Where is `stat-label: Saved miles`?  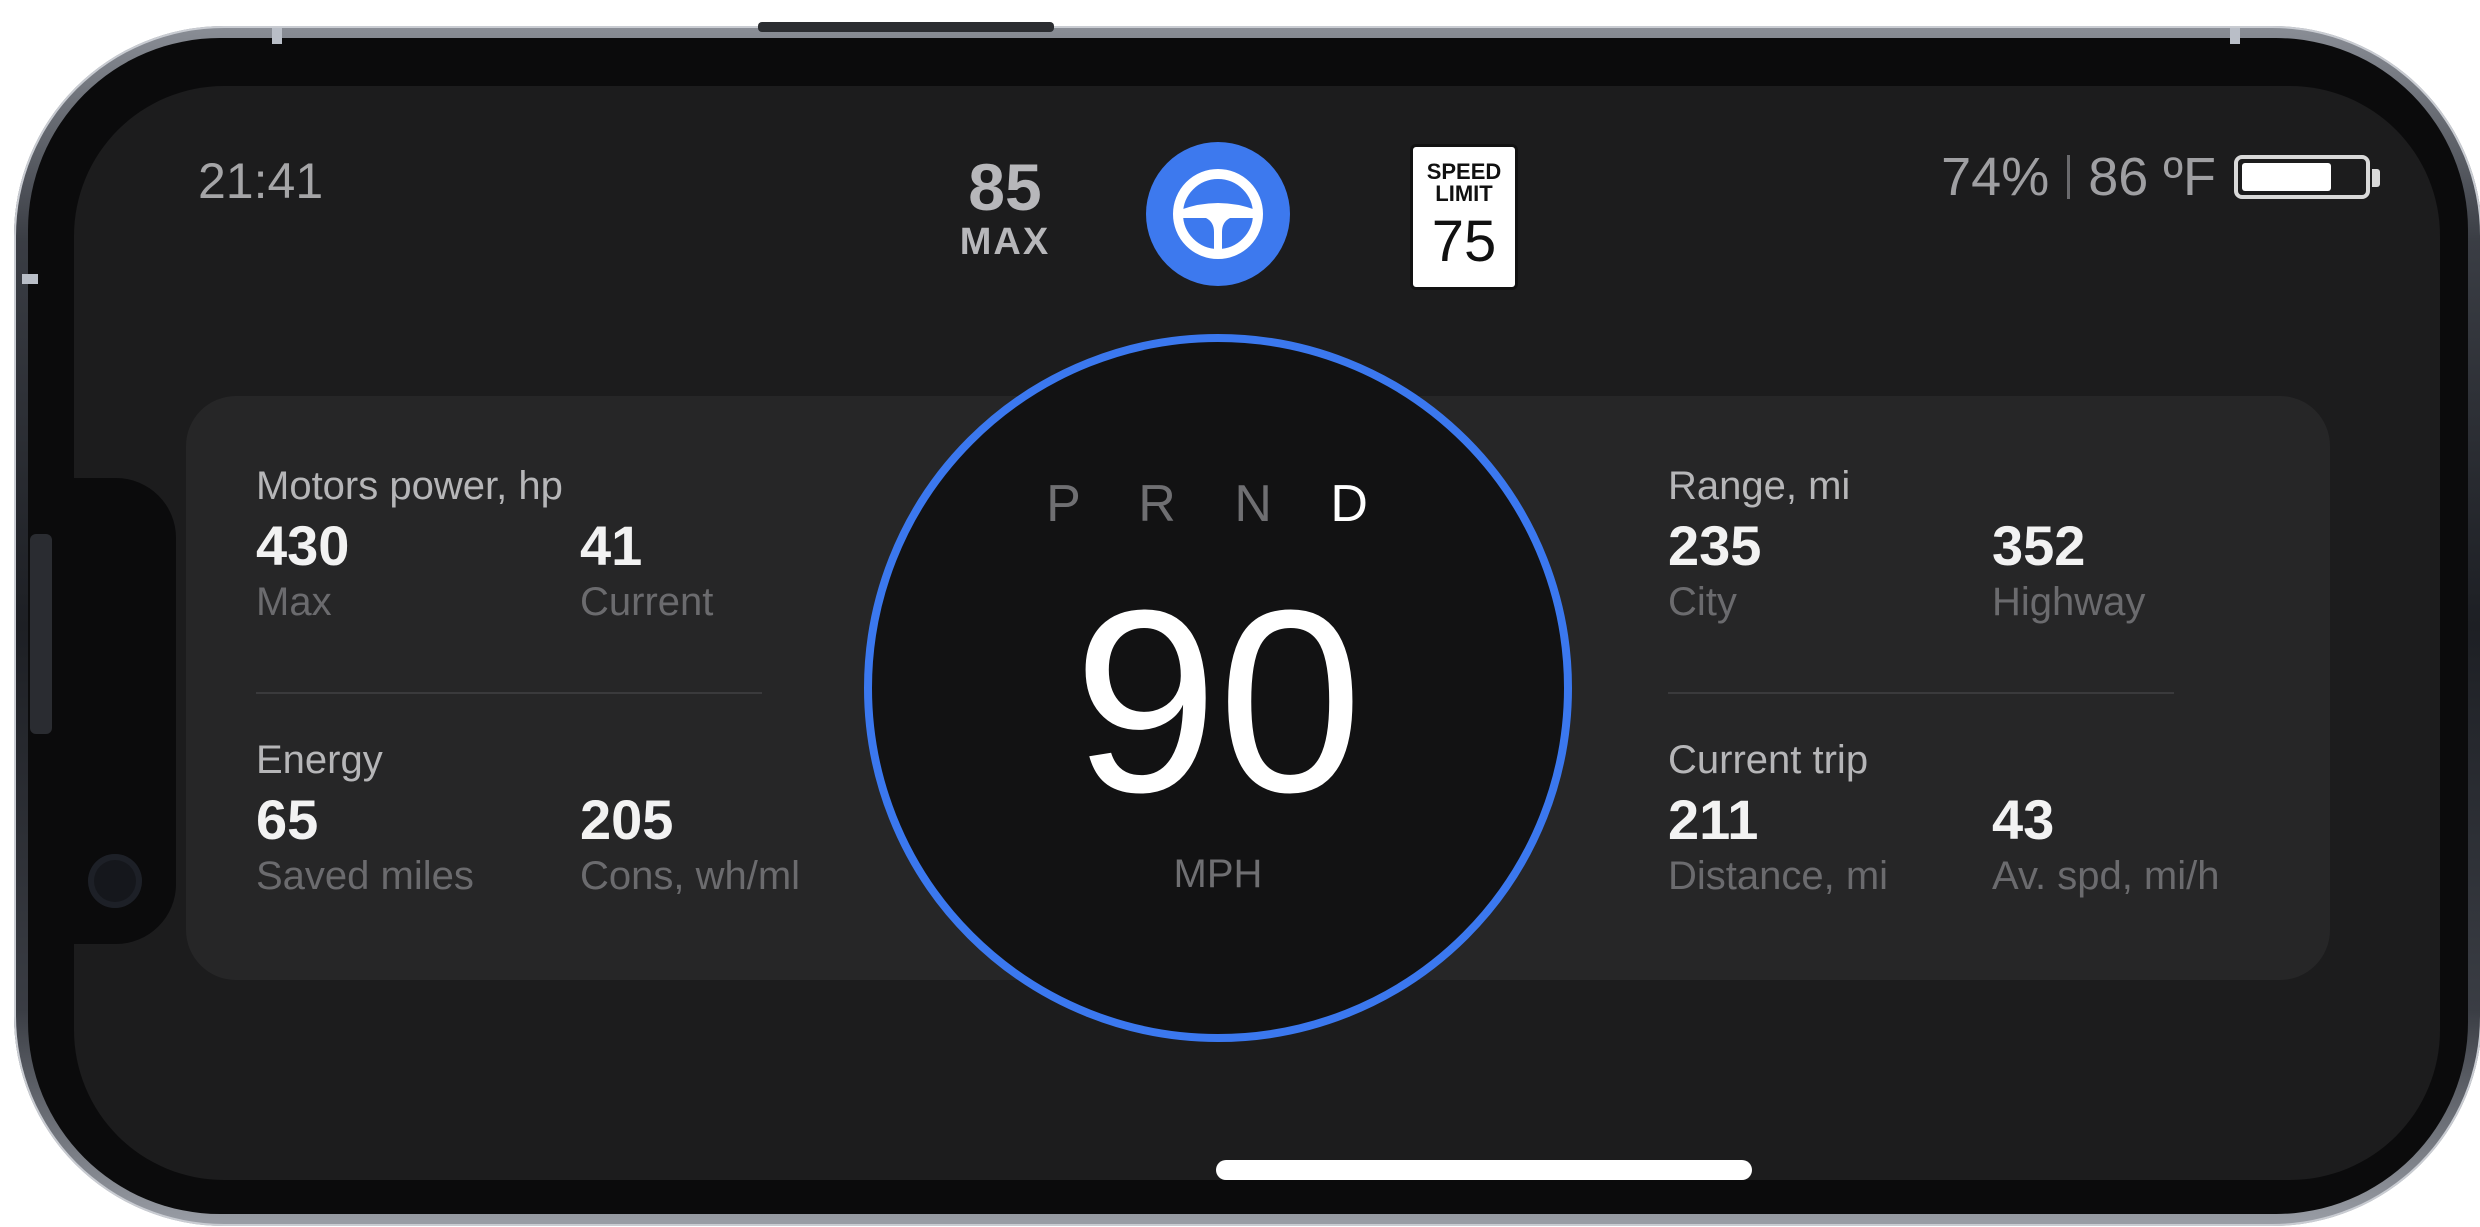
stat-label: Saved miles is located at coordinates (365, 876).